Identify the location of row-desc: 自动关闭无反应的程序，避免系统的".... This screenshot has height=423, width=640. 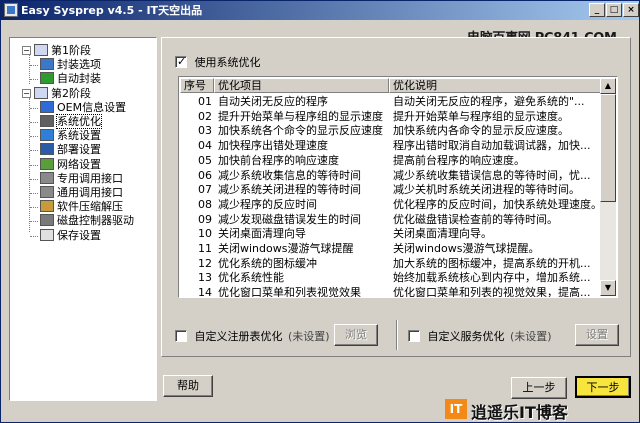
(489, 101).